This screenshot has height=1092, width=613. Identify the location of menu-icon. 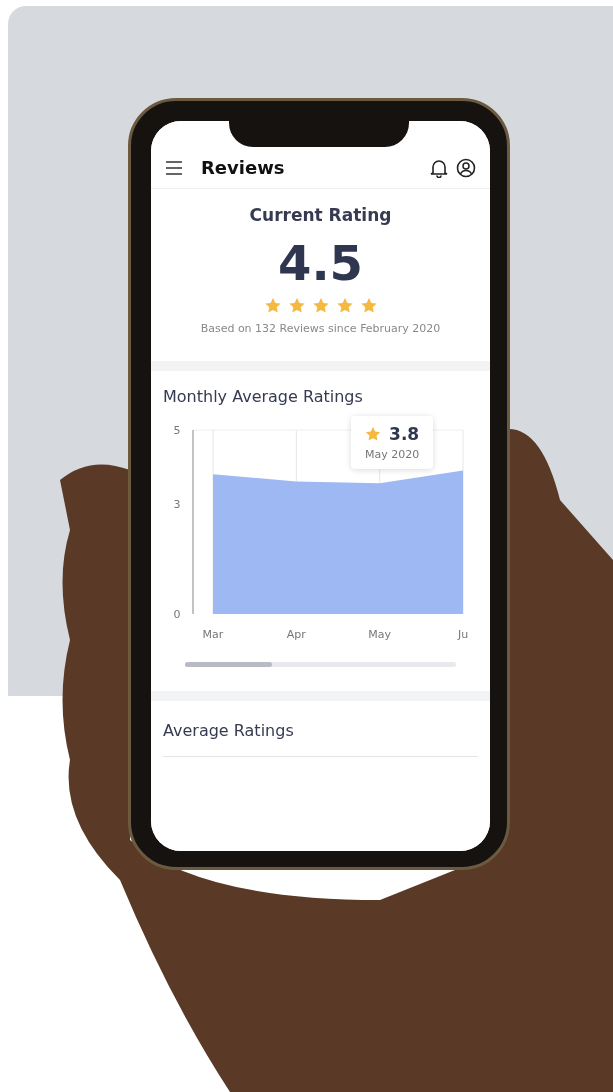
(174, 167).